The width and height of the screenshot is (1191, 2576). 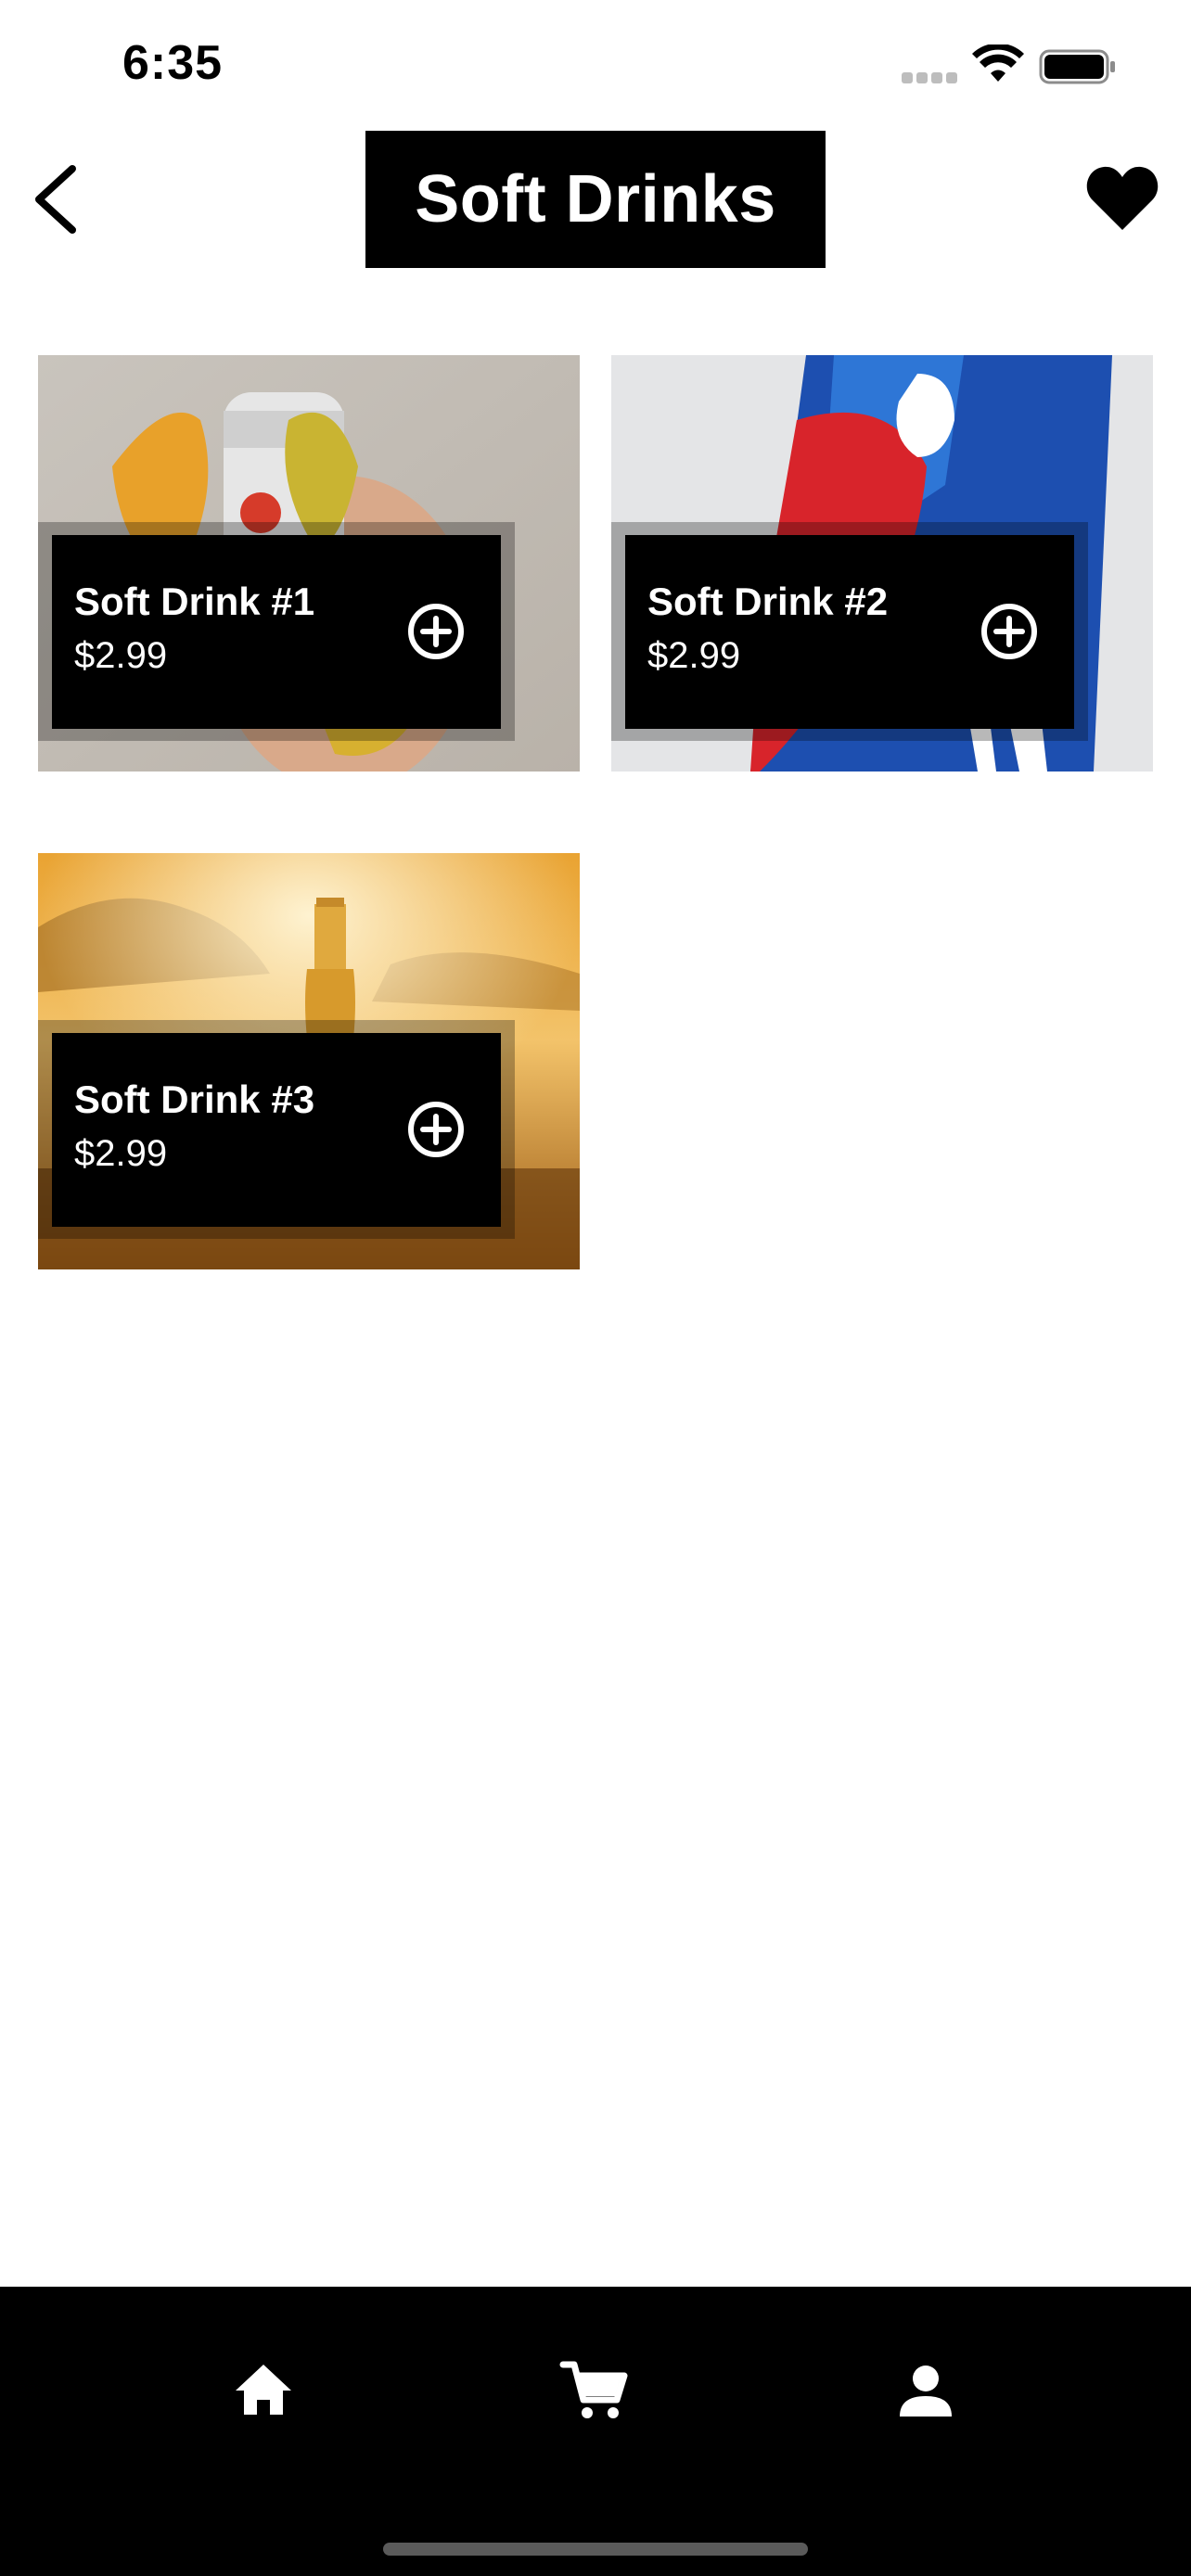 I want to click on tab-home, so click(x=263, y=2391).